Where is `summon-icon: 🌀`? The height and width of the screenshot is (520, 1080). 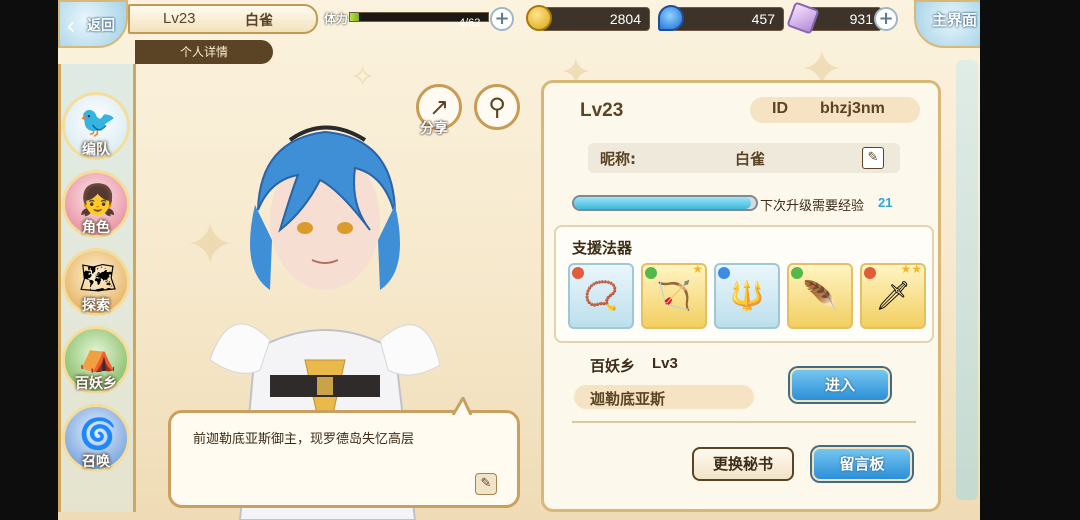
summon-icon: 🌀 is located at coordinates (98, 434).